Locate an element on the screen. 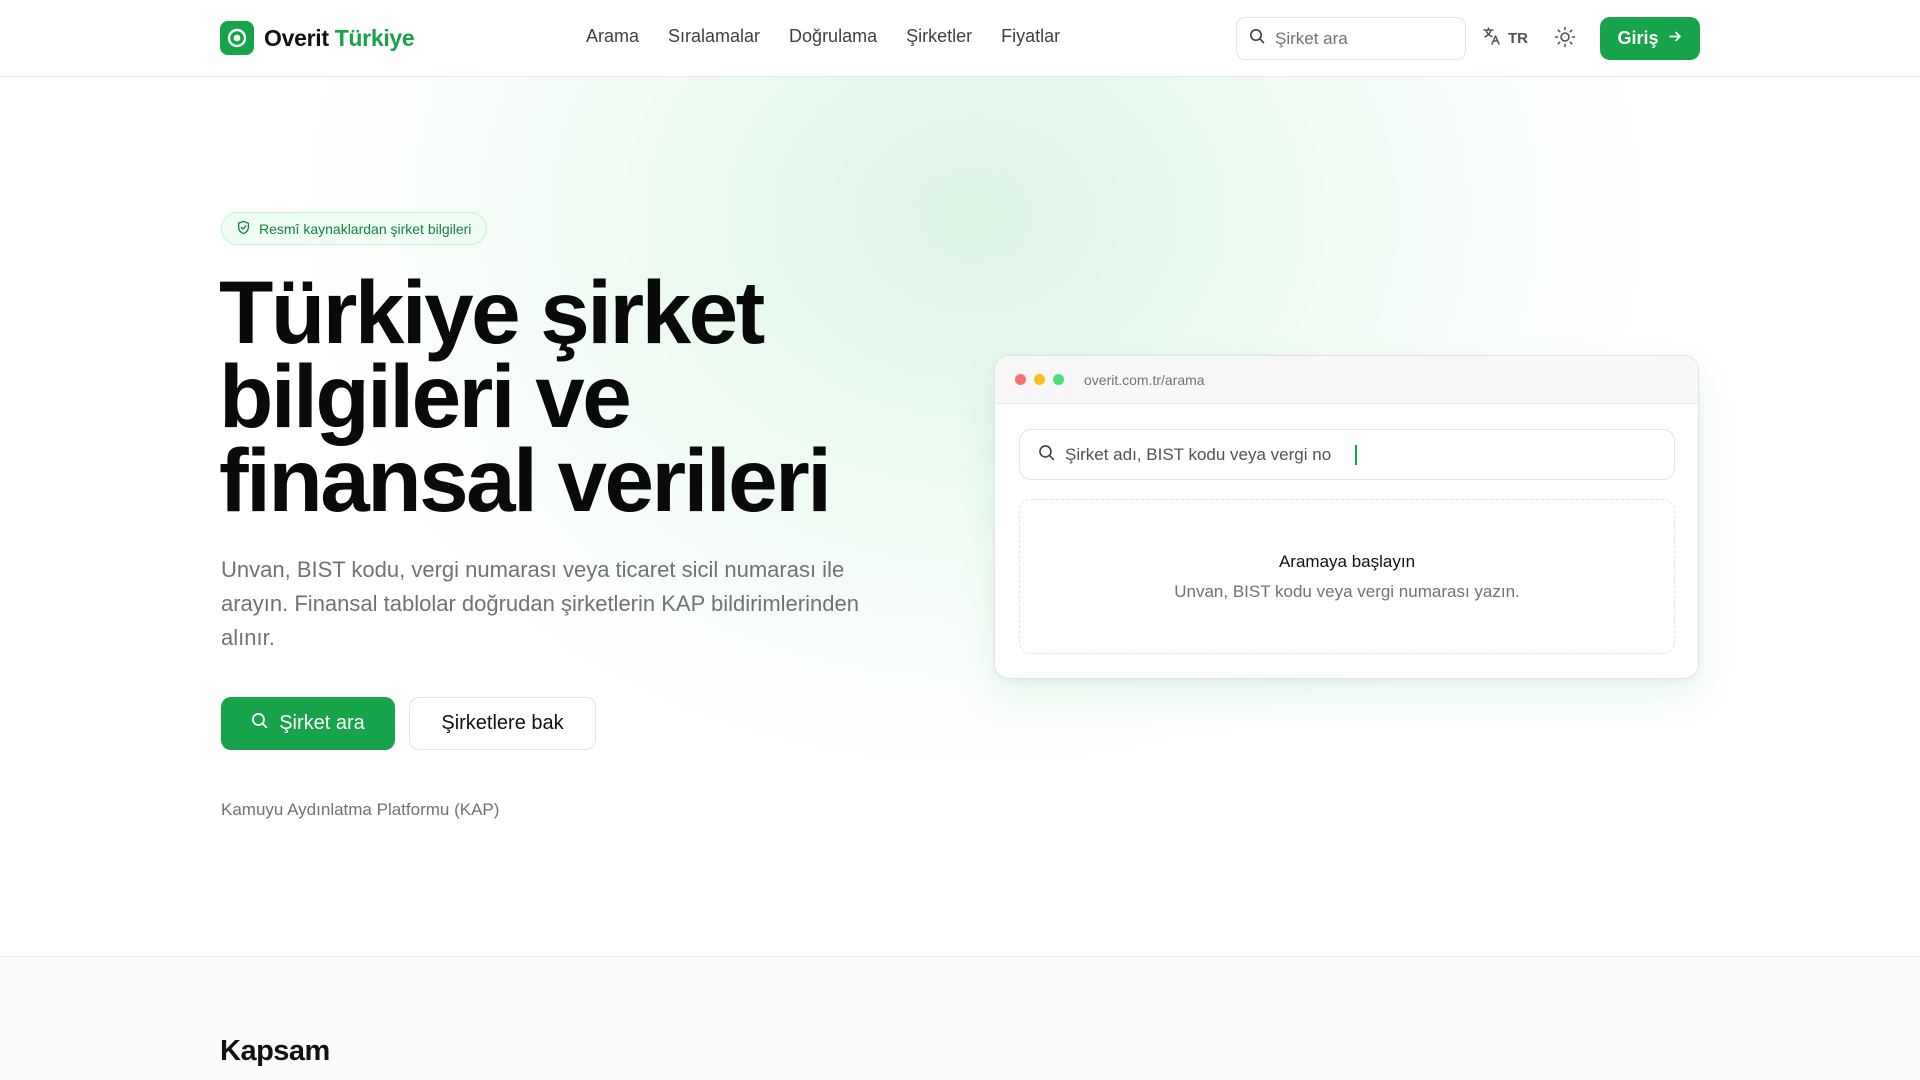  login-button: Giriş is located at coordinates (1650, 38).